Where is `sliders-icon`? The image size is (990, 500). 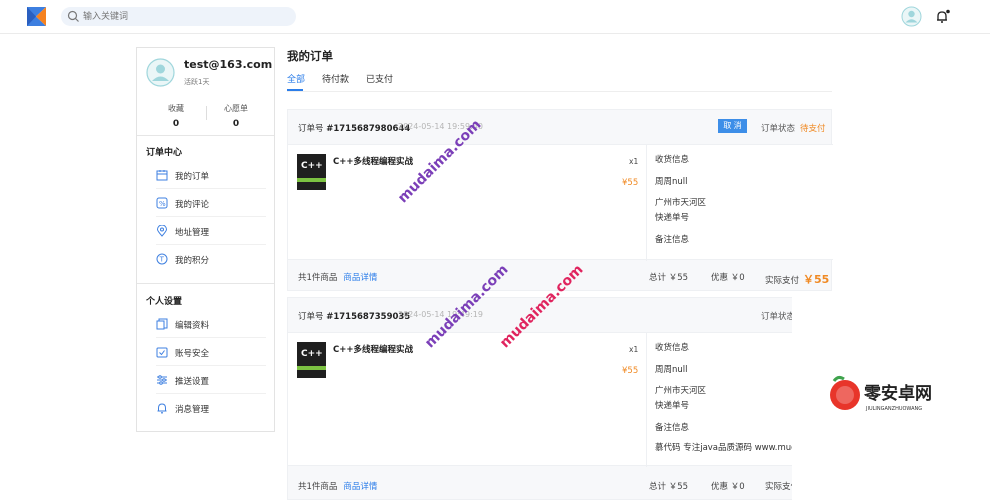 sliders-icon is located at coordinates (162, 380).